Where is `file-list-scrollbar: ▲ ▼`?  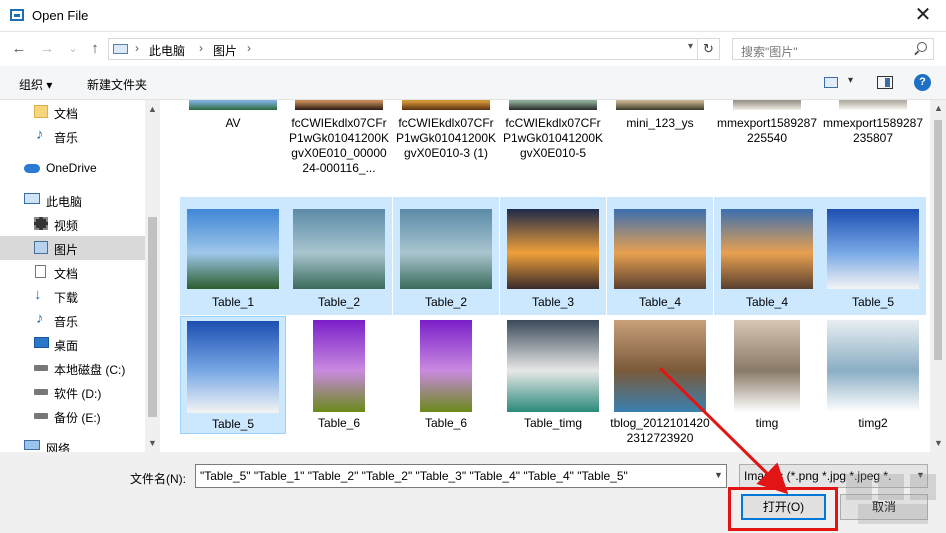
file-list-scrollbar: ▲ ▼ is located at coordinates (938, 276).